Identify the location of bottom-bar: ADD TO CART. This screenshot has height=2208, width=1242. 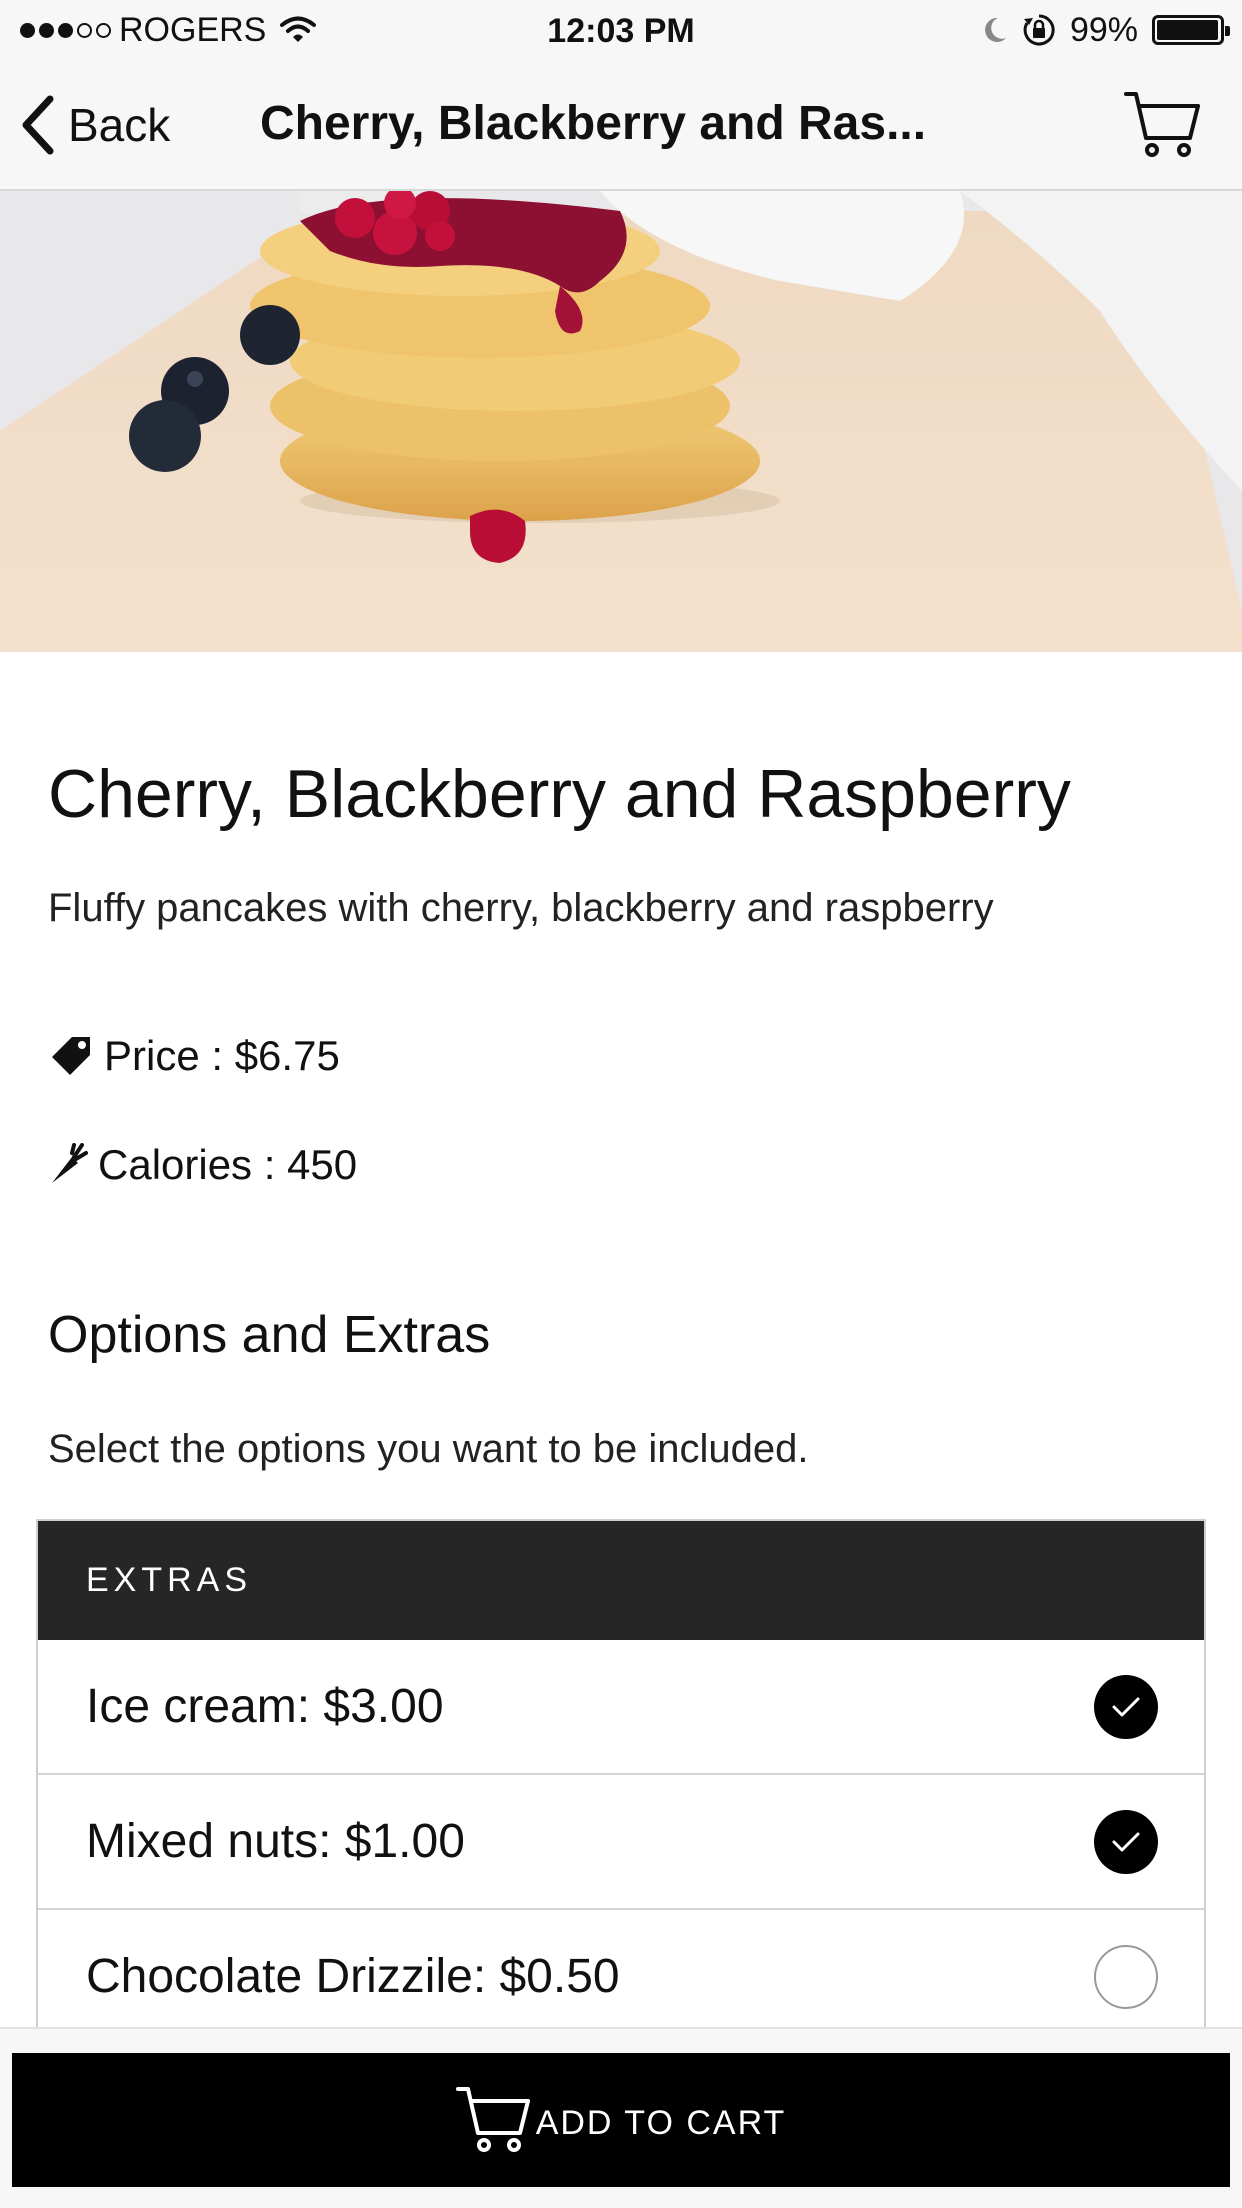
(621, 2117).